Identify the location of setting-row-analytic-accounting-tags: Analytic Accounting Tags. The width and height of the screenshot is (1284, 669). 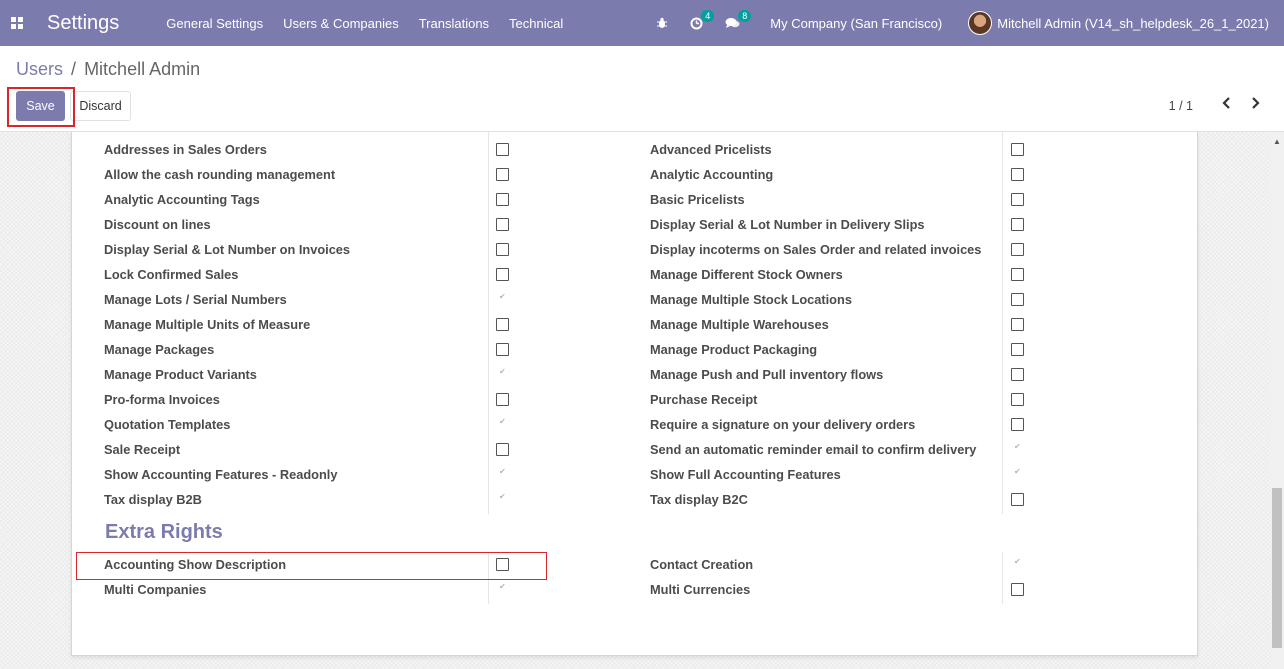
(306, 199).